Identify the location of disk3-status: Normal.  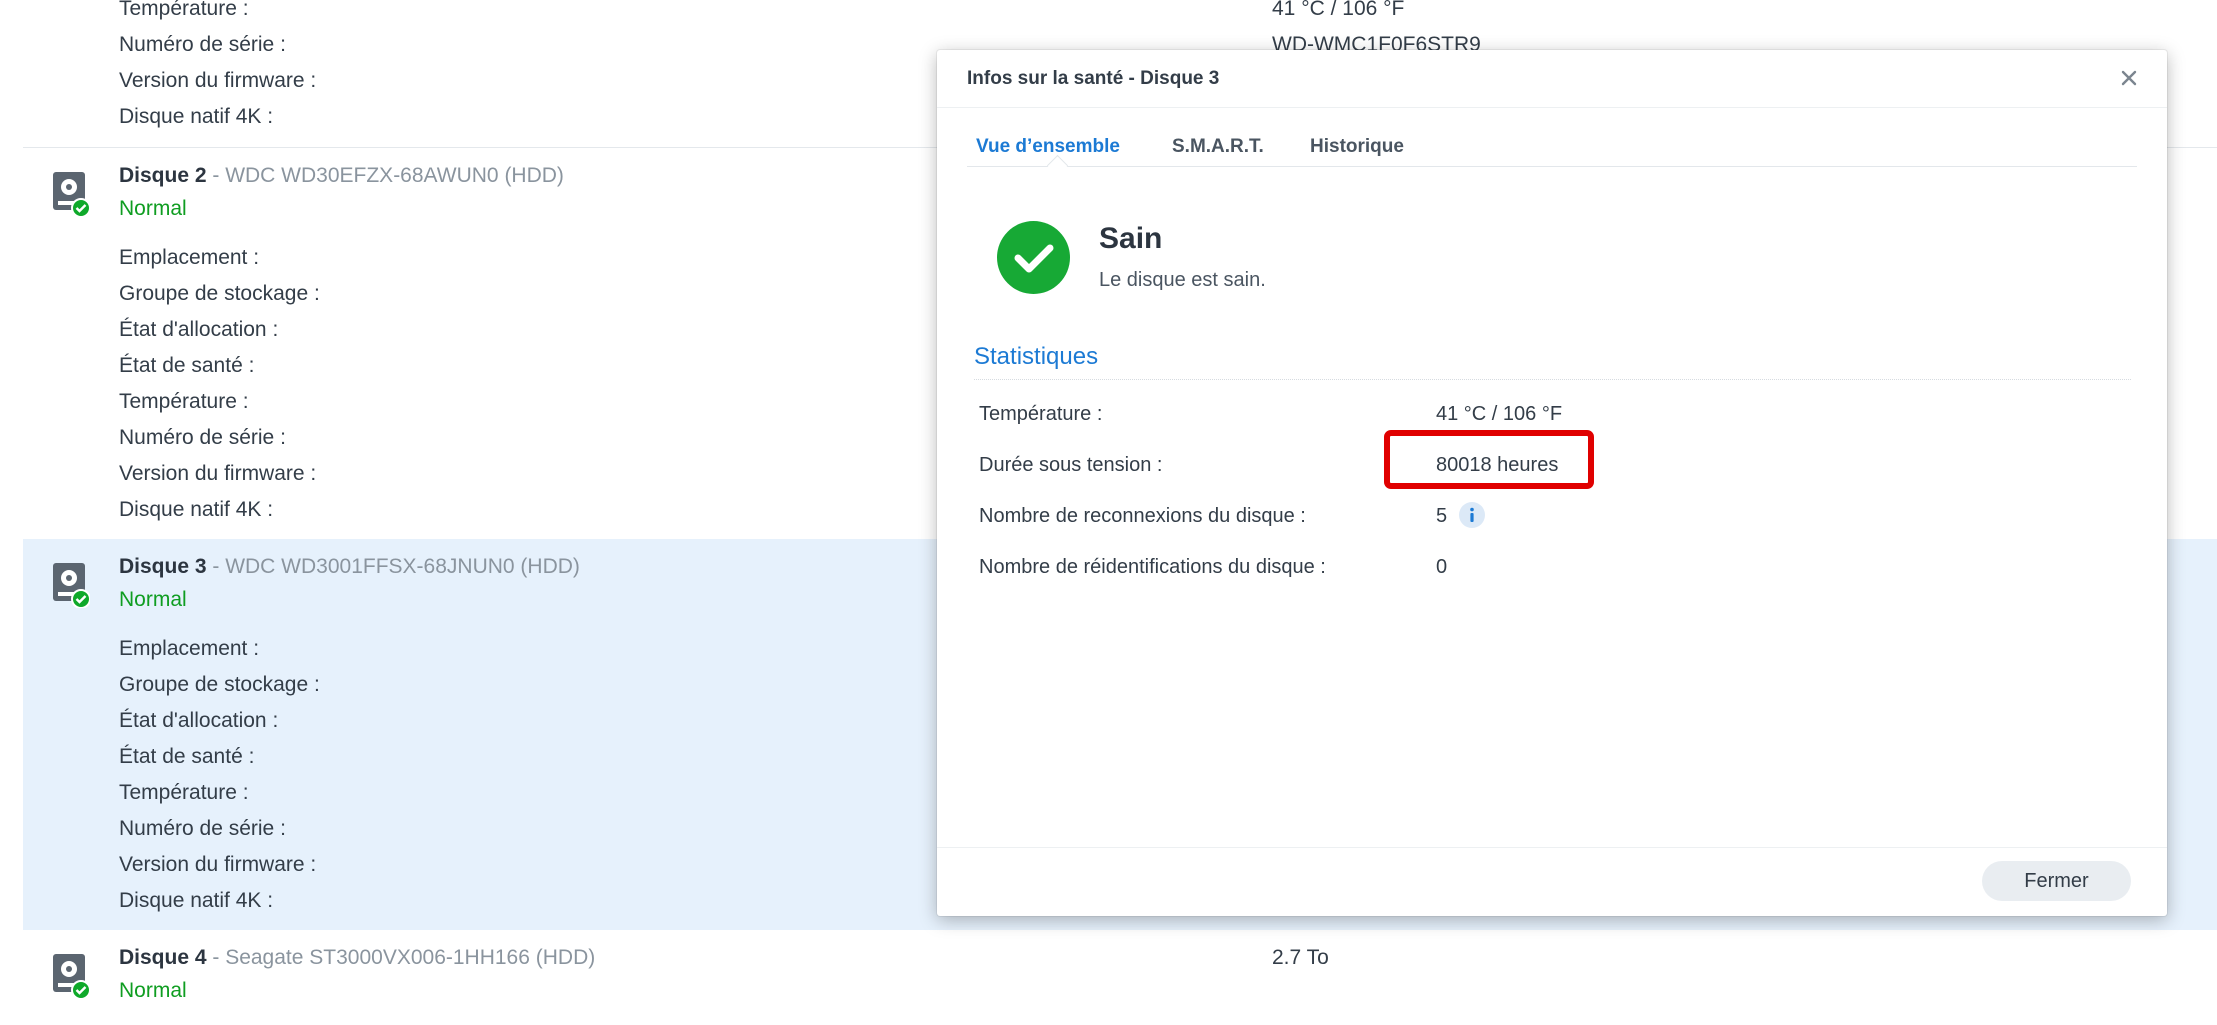
(153, 599).